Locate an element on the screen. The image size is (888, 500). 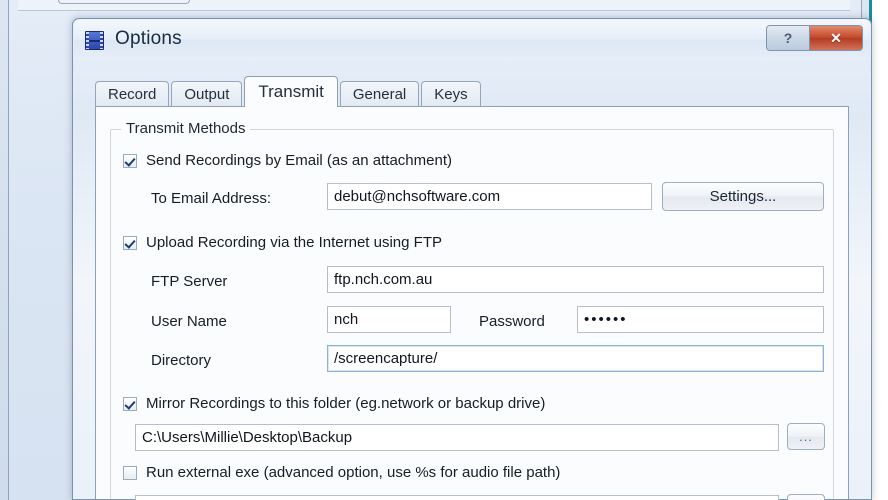
email-address-input: debut@nchsoftware.com is located at coordinates (489, 196).